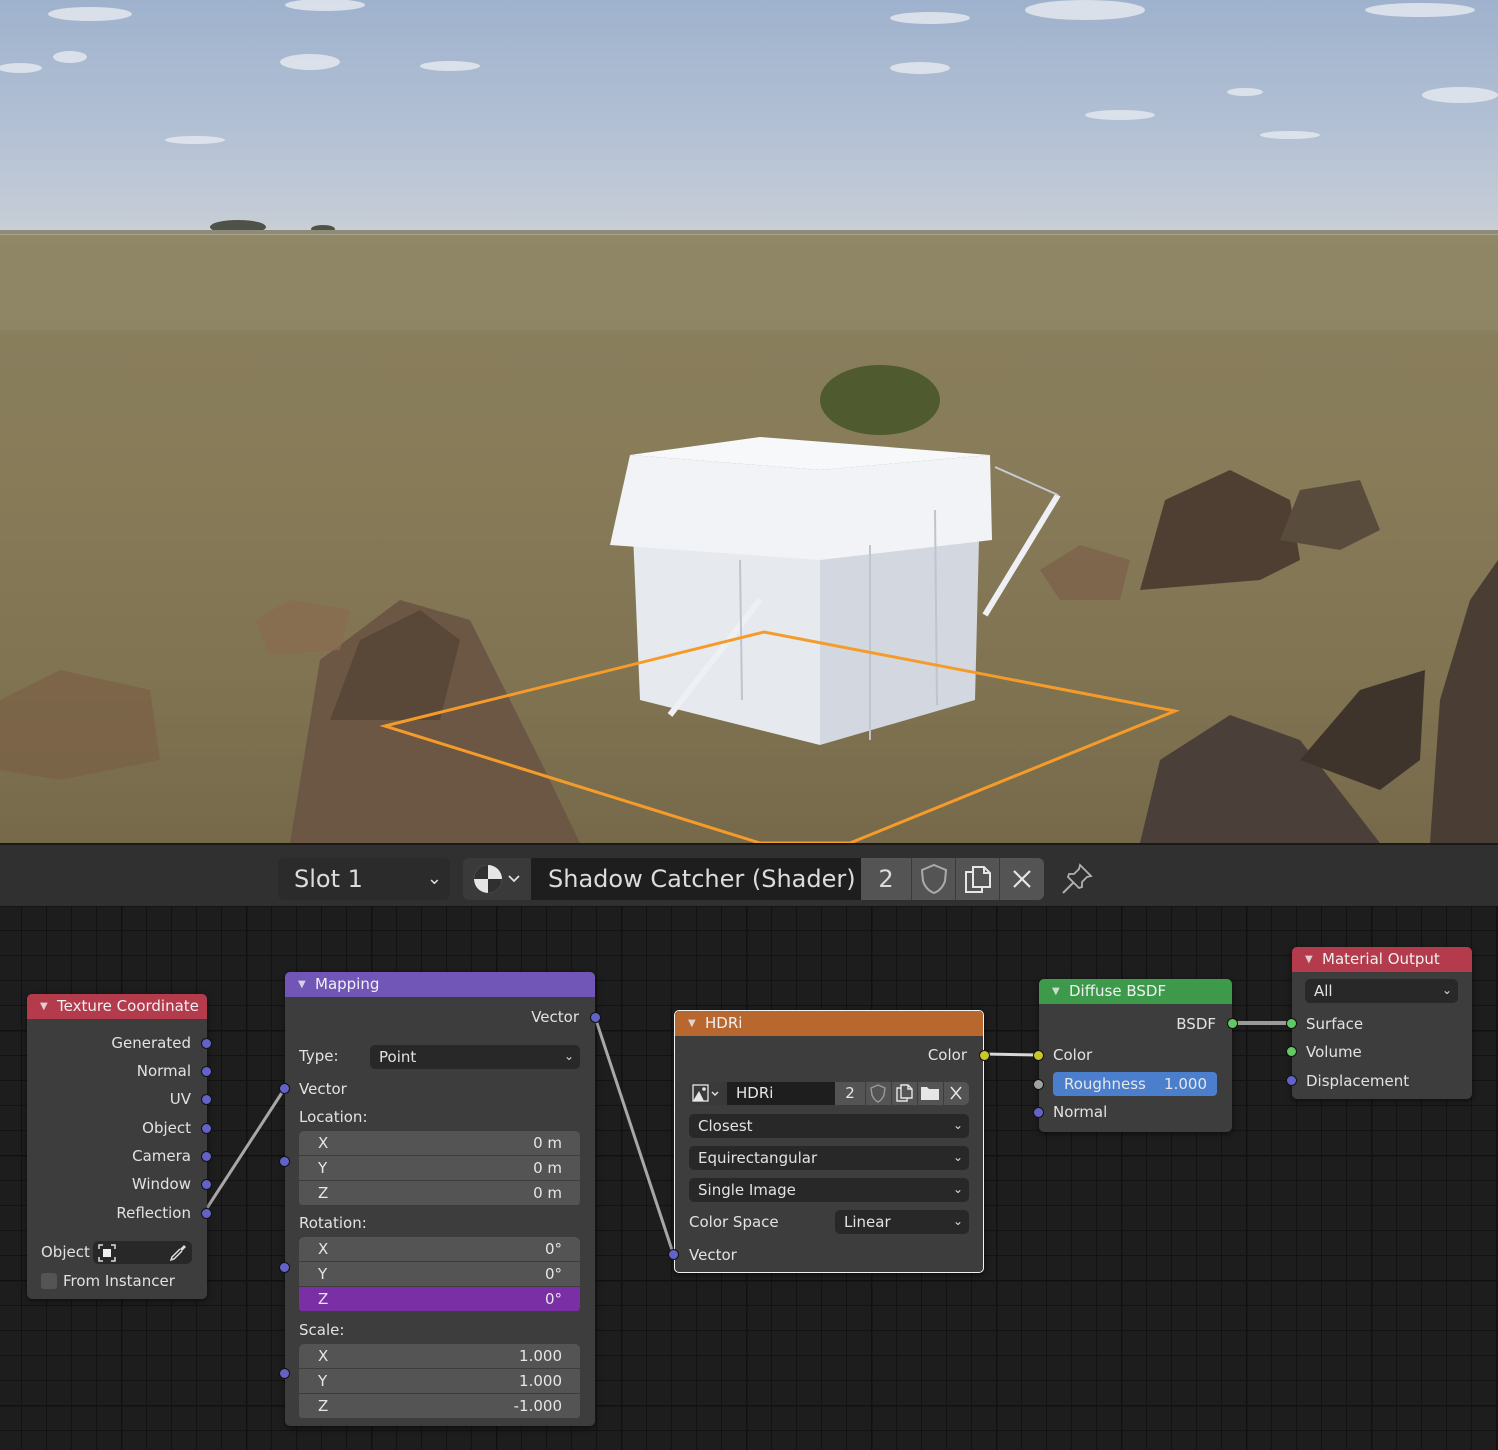  I want to click on bush, so click(880, 400).